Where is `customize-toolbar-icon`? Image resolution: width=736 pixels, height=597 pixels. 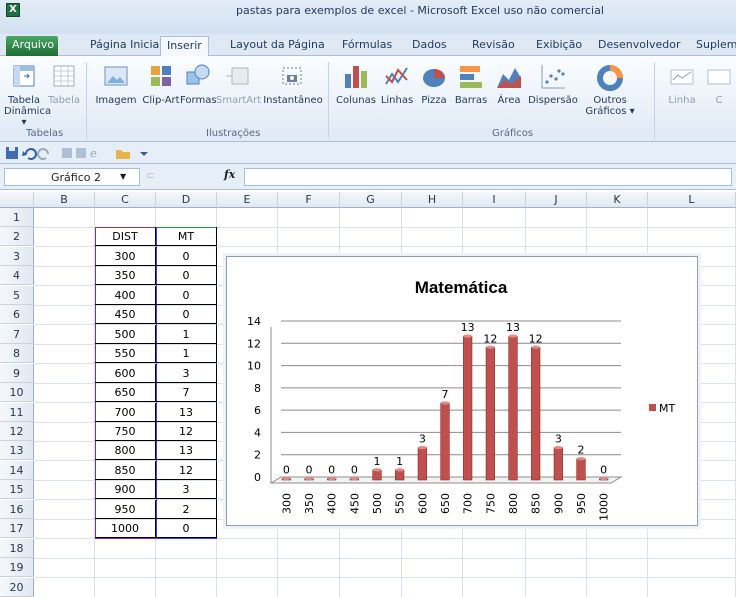
customize-toolbar-icon is located at coordinates (144, 154).